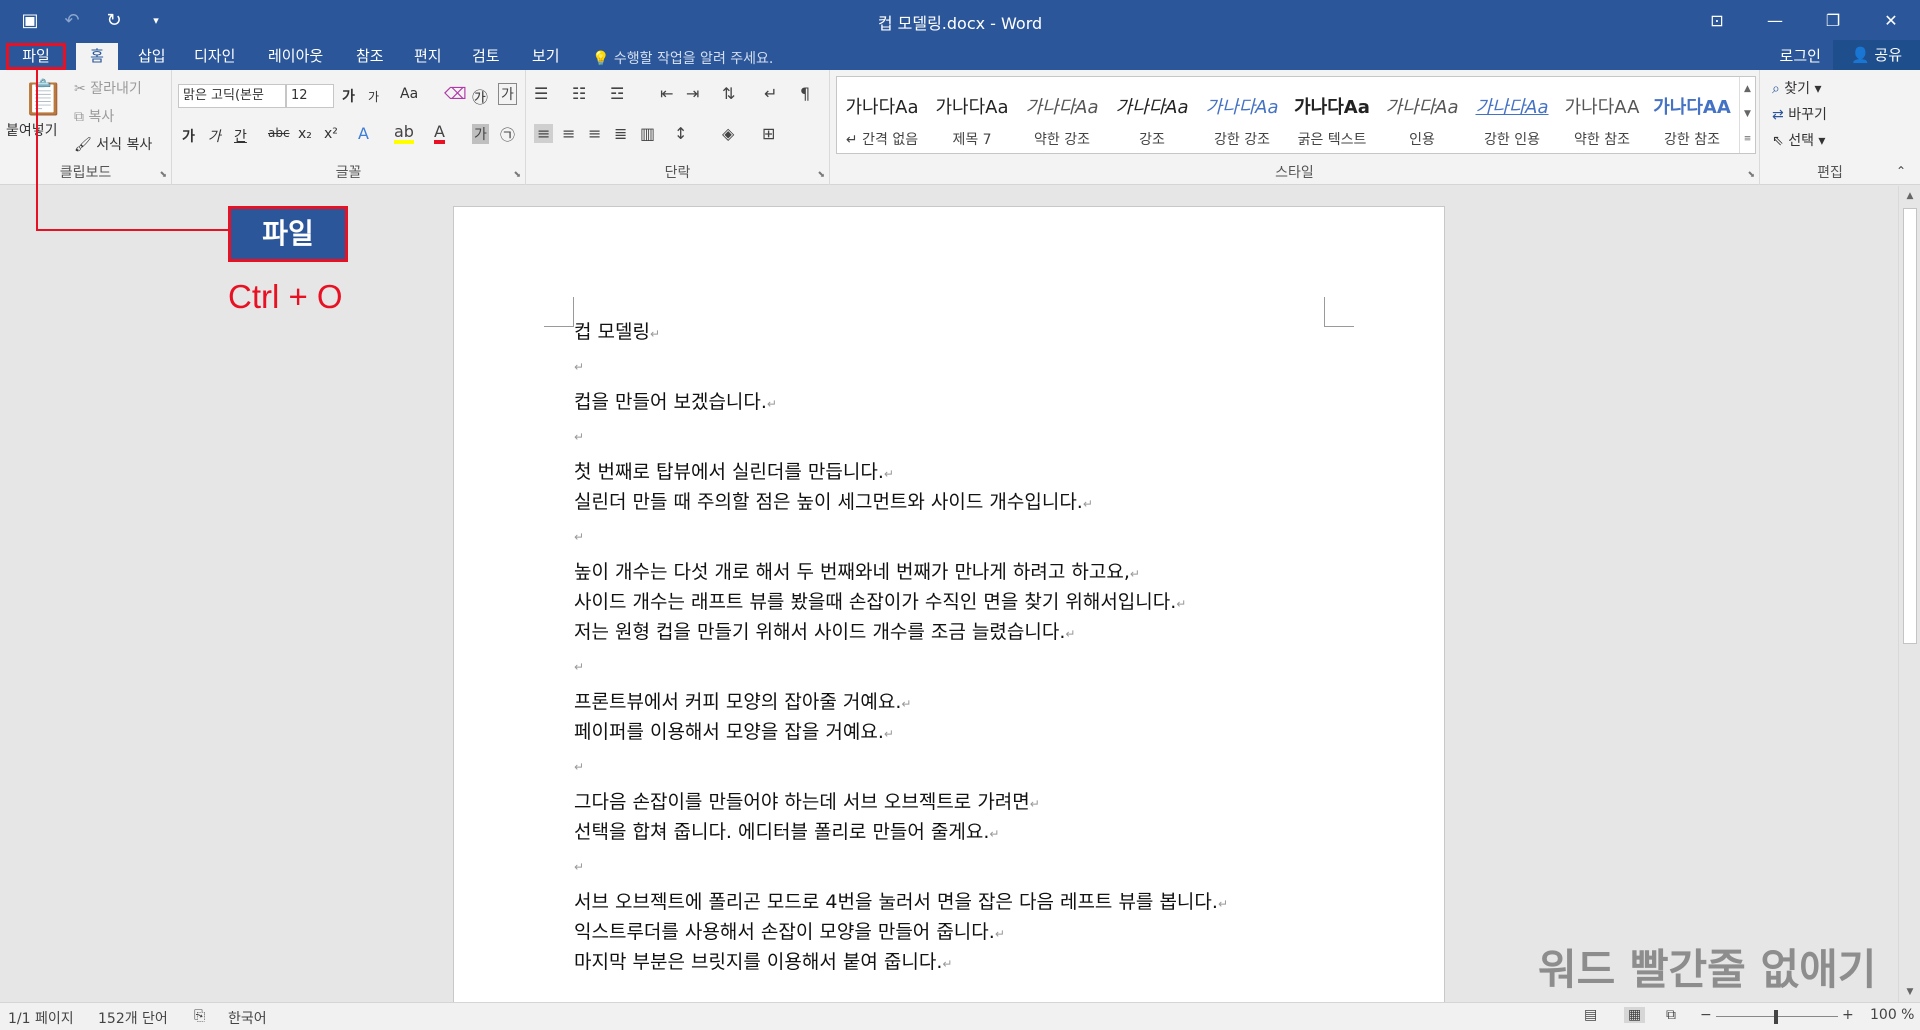  Describe the element at coordinates (455, 93) in the screenshot. I see `clear-format-icon: ⌫` at that location.